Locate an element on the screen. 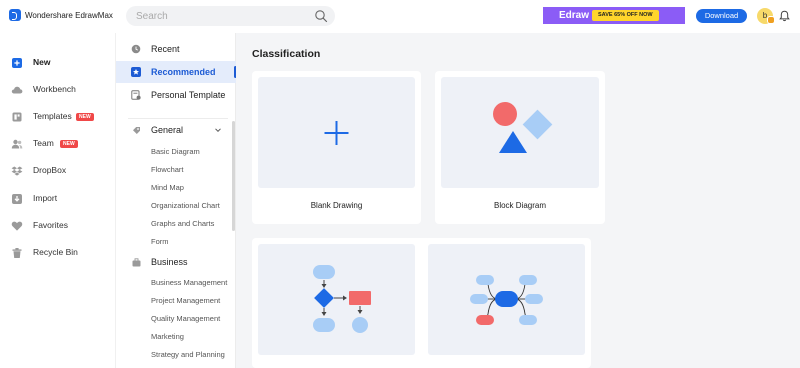  subcategory-item: Business Management is located at coordinates (189, 282).